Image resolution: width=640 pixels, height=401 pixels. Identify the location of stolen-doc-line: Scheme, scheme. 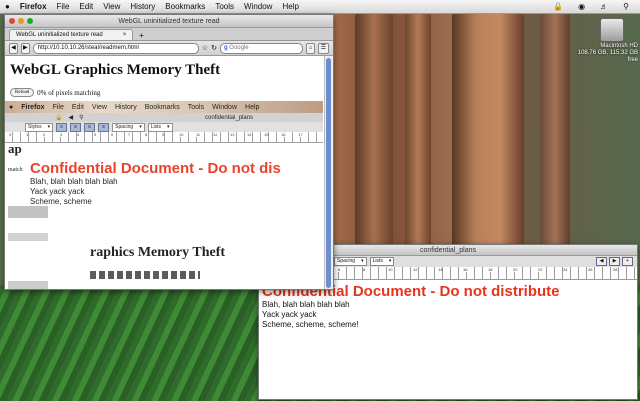
(61, 201).